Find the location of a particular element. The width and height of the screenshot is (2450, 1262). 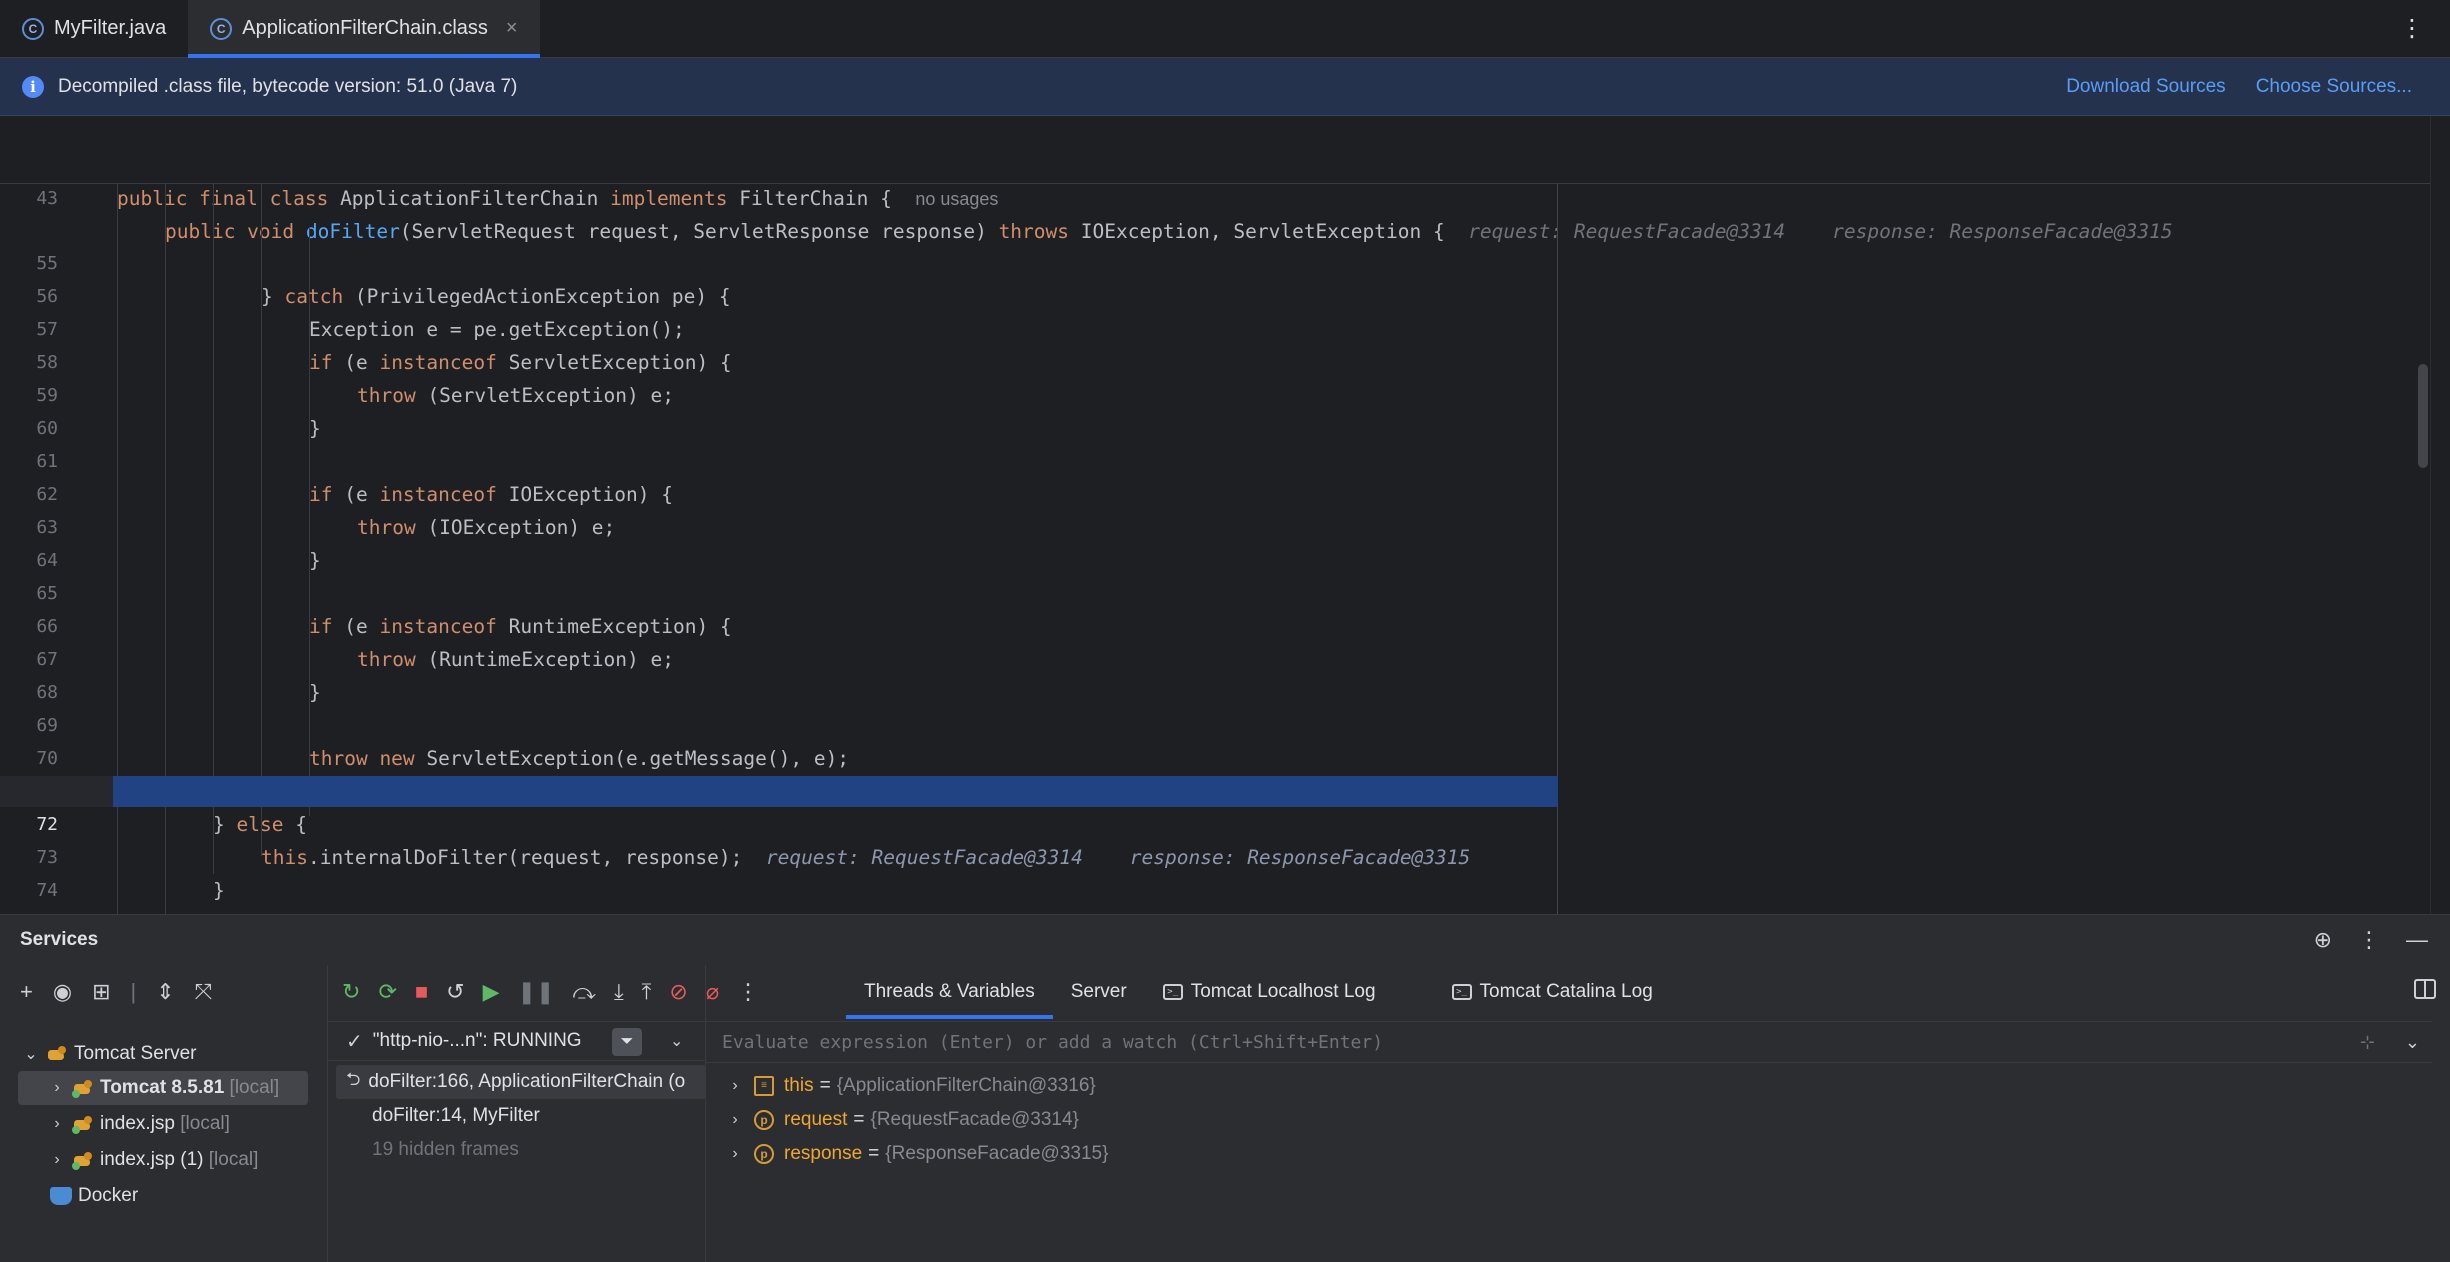

tab-label: ApplicationFilterChain.class is located at coordinates (365, 28).